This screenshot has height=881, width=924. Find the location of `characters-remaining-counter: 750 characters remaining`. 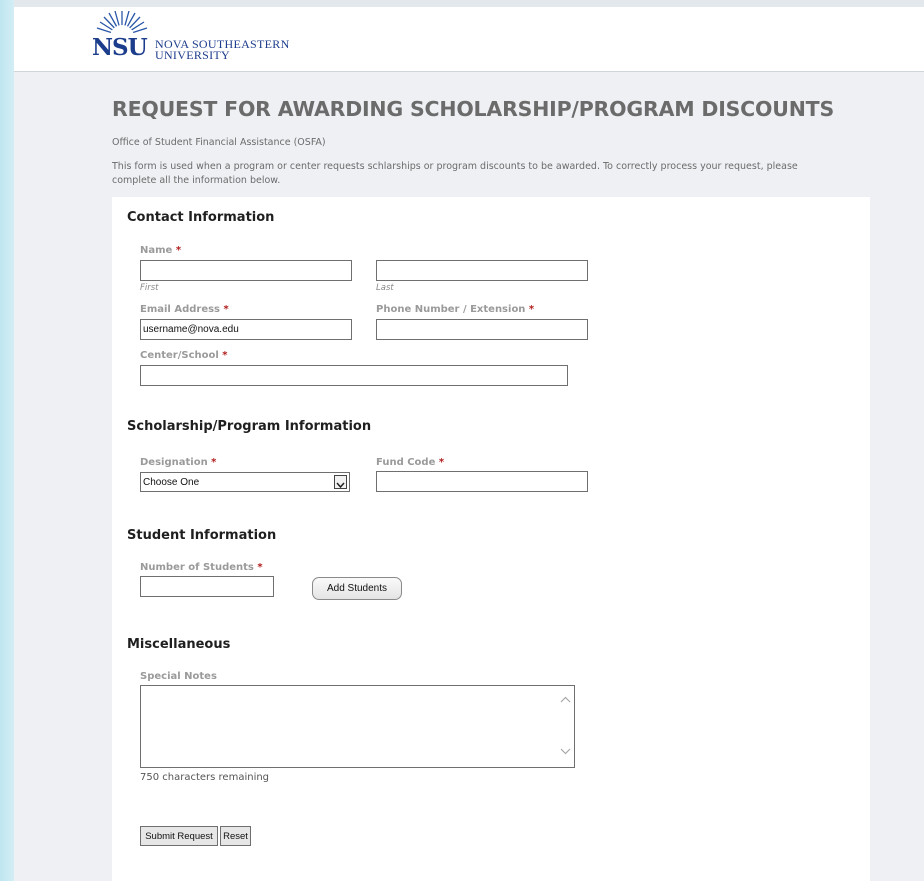

characters-remaining-counter: 750 characters remaining is located at coordinates (205, 777).